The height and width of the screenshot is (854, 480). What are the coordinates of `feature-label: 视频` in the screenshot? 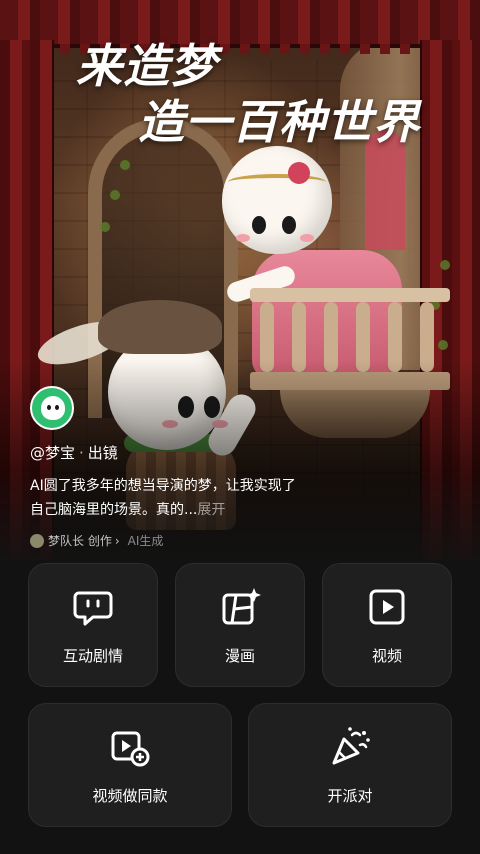 It's located at (386, 655).